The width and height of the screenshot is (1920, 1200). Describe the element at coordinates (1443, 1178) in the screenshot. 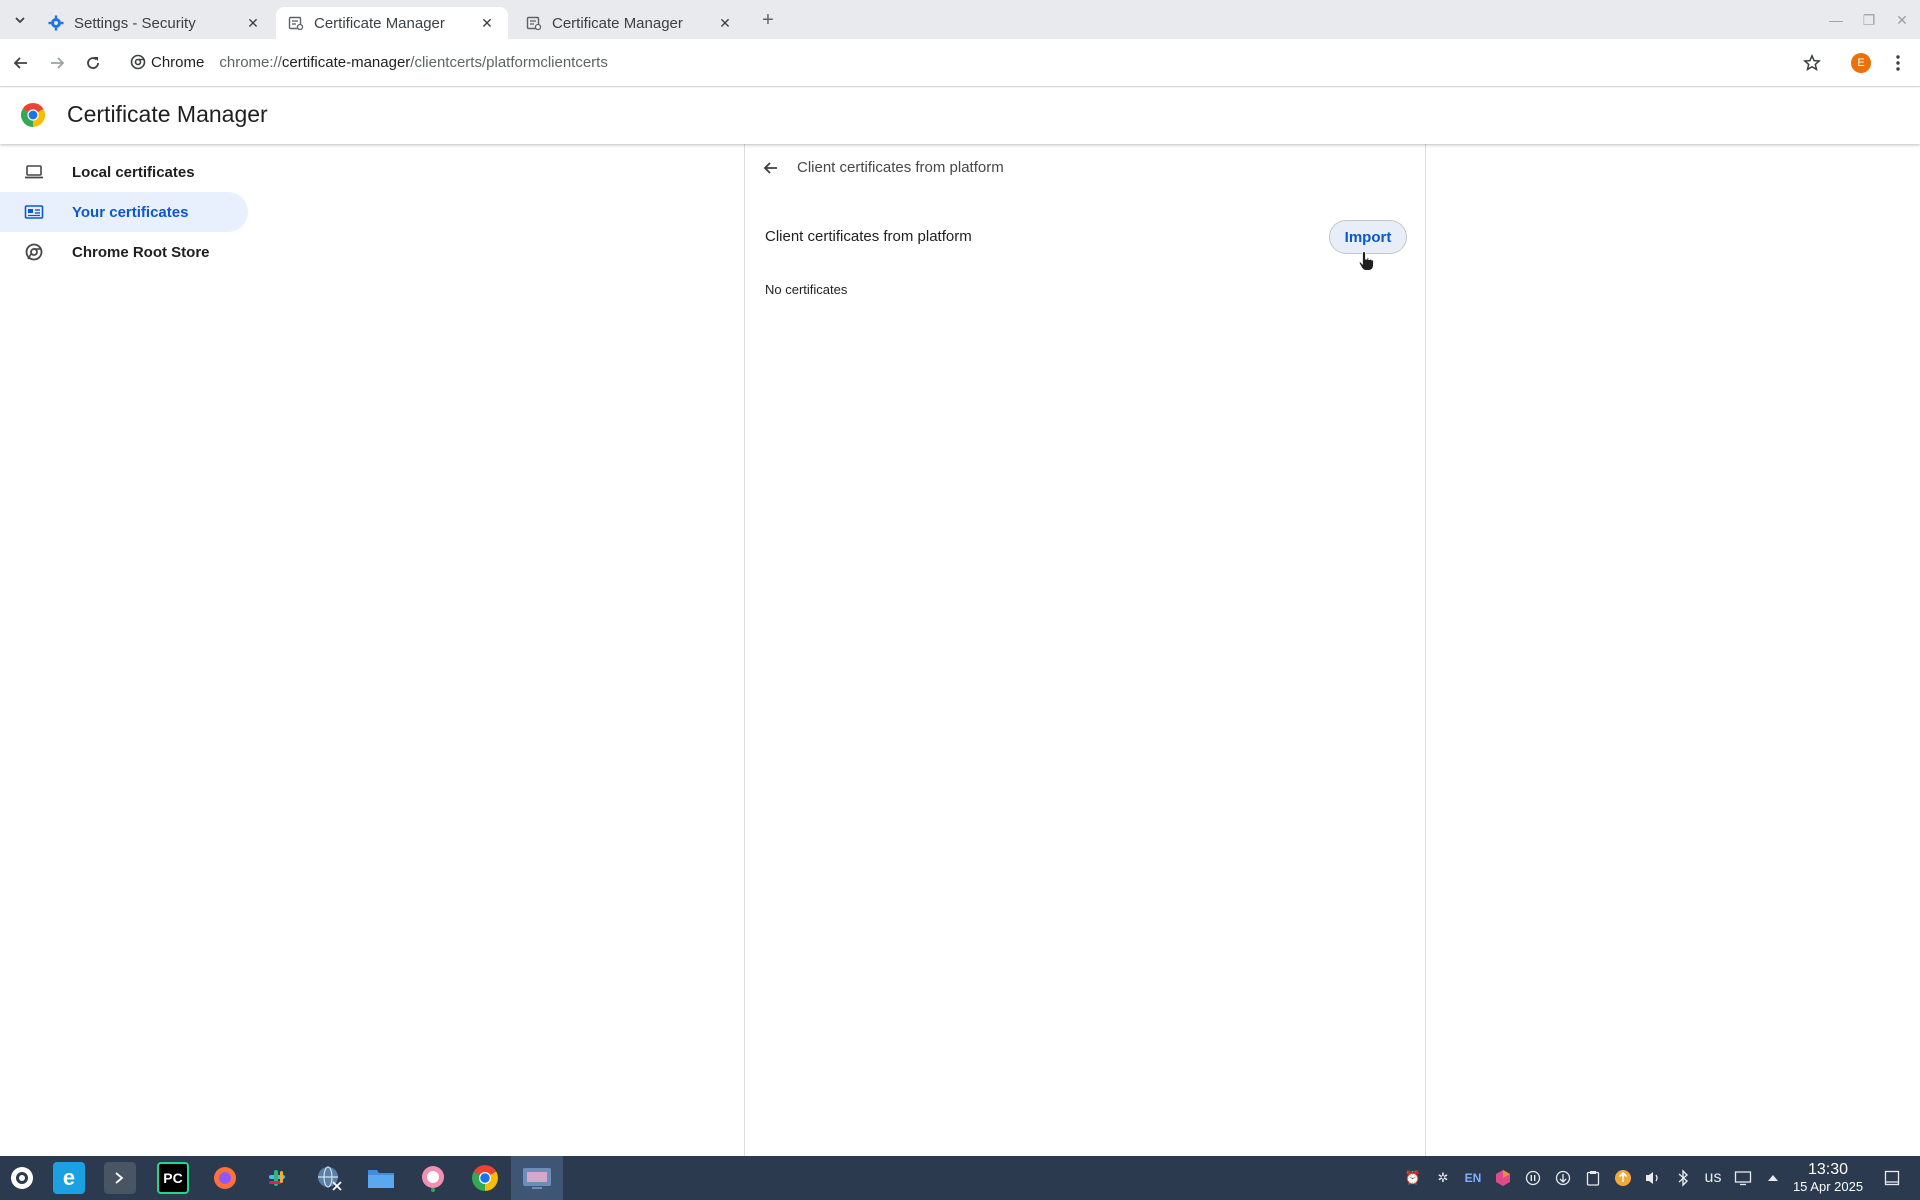

I see `settings-tray-icon: ✲` at that location.